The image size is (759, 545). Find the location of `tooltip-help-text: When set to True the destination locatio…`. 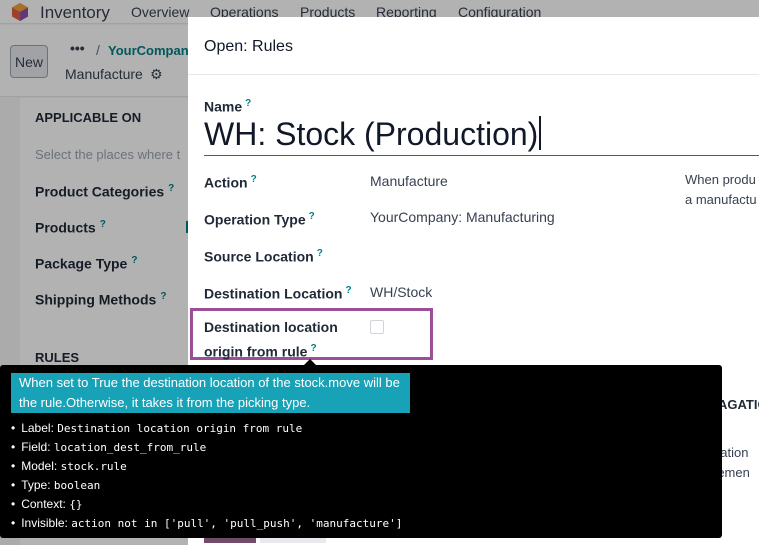

tooltip-help-text: When set to True the destination locatio… is located at coordinates (210, 393).